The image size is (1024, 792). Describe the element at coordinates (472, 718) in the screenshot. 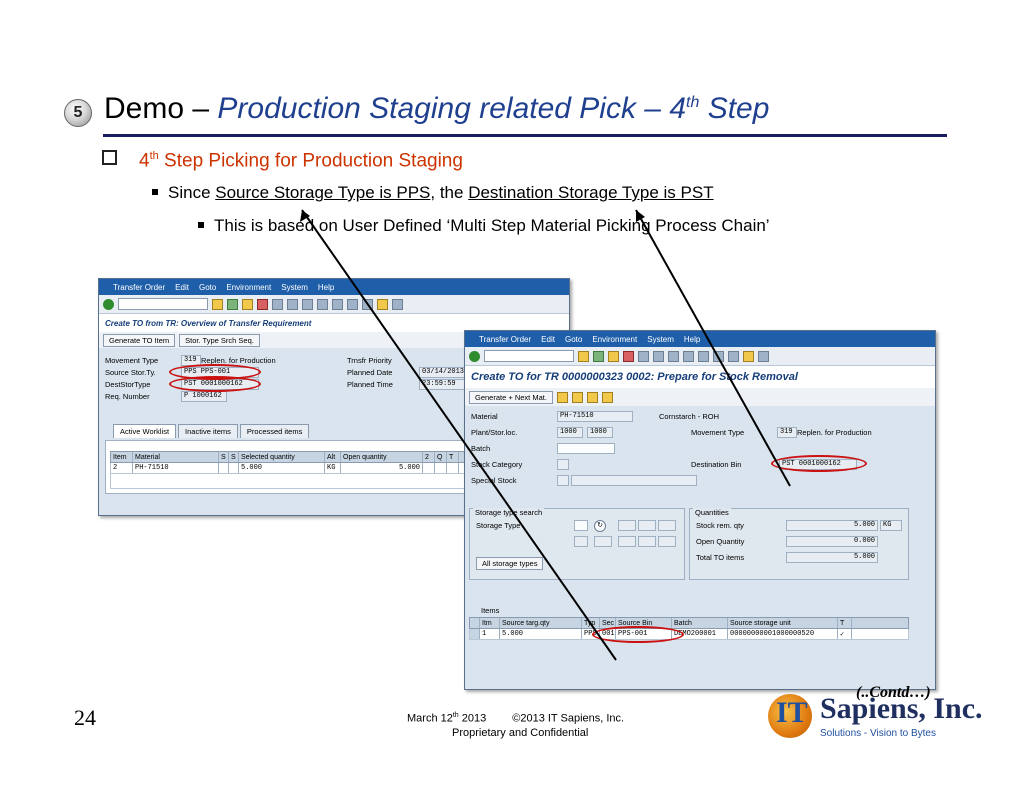

I see `footer-year: 2013` at that location.